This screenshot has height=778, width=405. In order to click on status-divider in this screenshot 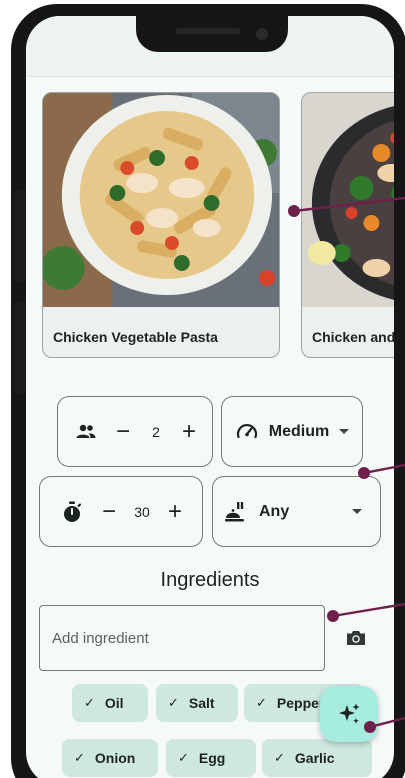, I will do `click(210, 76)`.